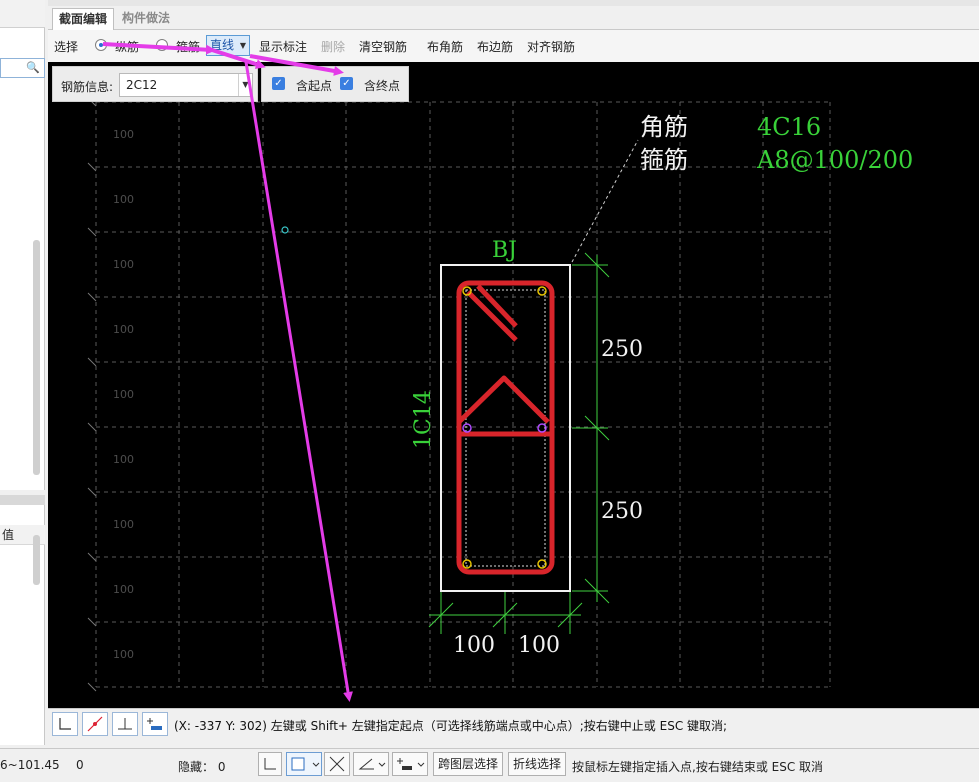 The height and width of the screenshot is (782, 979). What do you see at coordinates (283, 46) in the screenshot?
I see `show-label-button: 显示标注` at bounding box center [283, 46].